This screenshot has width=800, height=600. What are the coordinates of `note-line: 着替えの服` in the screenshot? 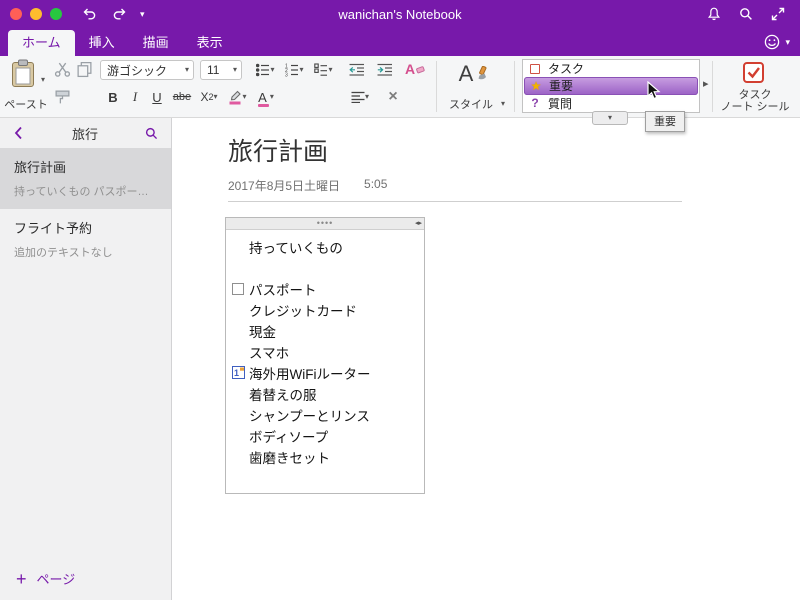 It's located at (325, 393).